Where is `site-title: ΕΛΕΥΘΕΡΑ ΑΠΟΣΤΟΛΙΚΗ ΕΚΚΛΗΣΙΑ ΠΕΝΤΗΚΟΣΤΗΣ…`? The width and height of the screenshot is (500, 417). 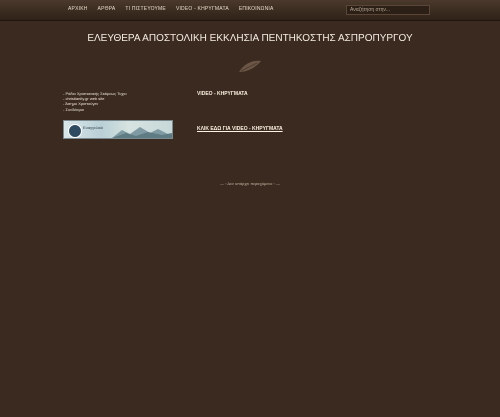 site-title: ΕΛΕΥΘΕΡΑ ΑΠΟΣΤΟΛΙΚΗ ΕΚΚΛΗΣΙΑ ΠΕΝΤΗΚΟΣΤΗΣ… is located at coordinates (250, 38).